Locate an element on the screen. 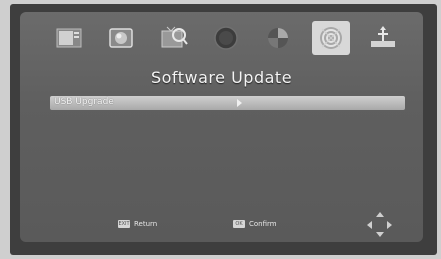 The width and height of the screenshot is (441, 259). time-icon is located at coordinates (226, 38).